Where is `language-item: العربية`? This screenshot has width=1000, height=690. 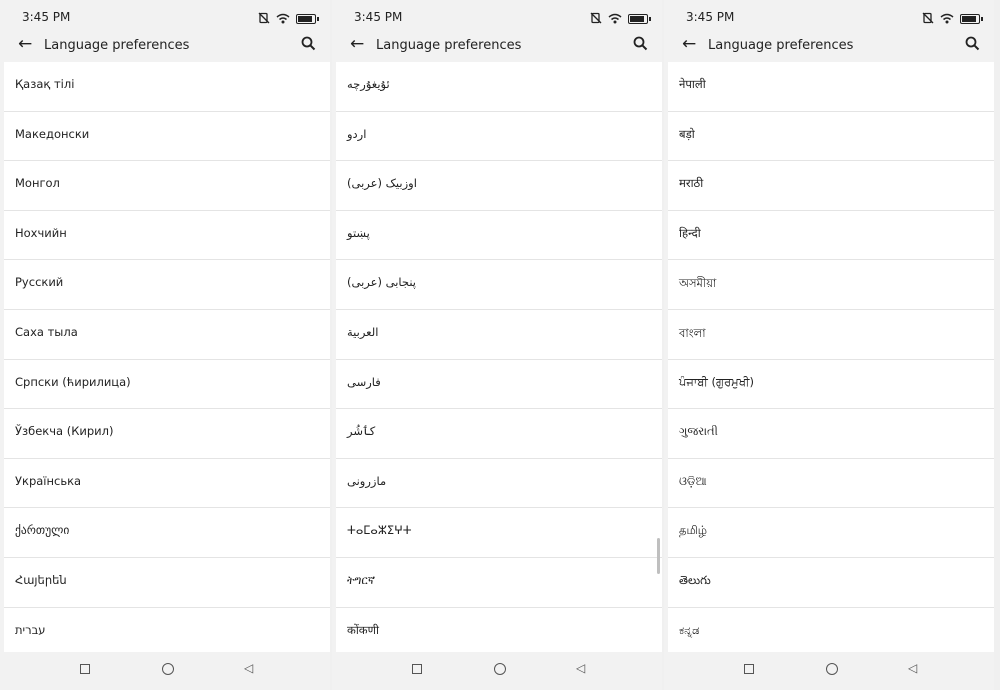 language-item: العربية is located at coordinates (499, 335).